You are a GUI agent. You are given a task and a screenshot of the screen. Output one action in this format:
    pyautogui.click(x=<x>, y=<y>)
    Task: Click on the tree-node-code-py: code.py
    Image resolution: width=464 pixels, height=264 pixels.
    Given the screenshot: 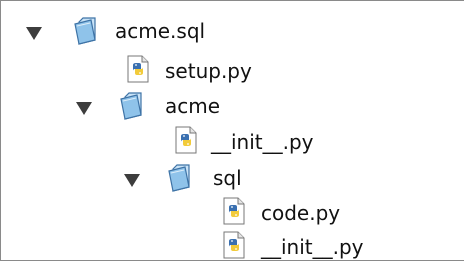 What is the action you would take?
    pyautogui.click(x=321, y=213)
    